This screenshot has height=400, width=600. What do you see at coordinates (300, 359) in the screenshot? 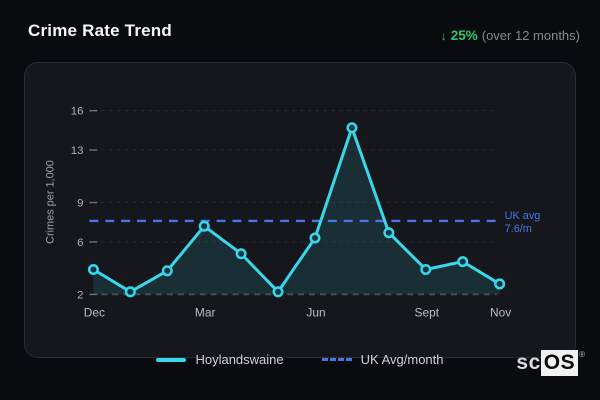
I see `chart-legend: Hoylandswaine UK Avg/month` at bounding box center [300, 359].